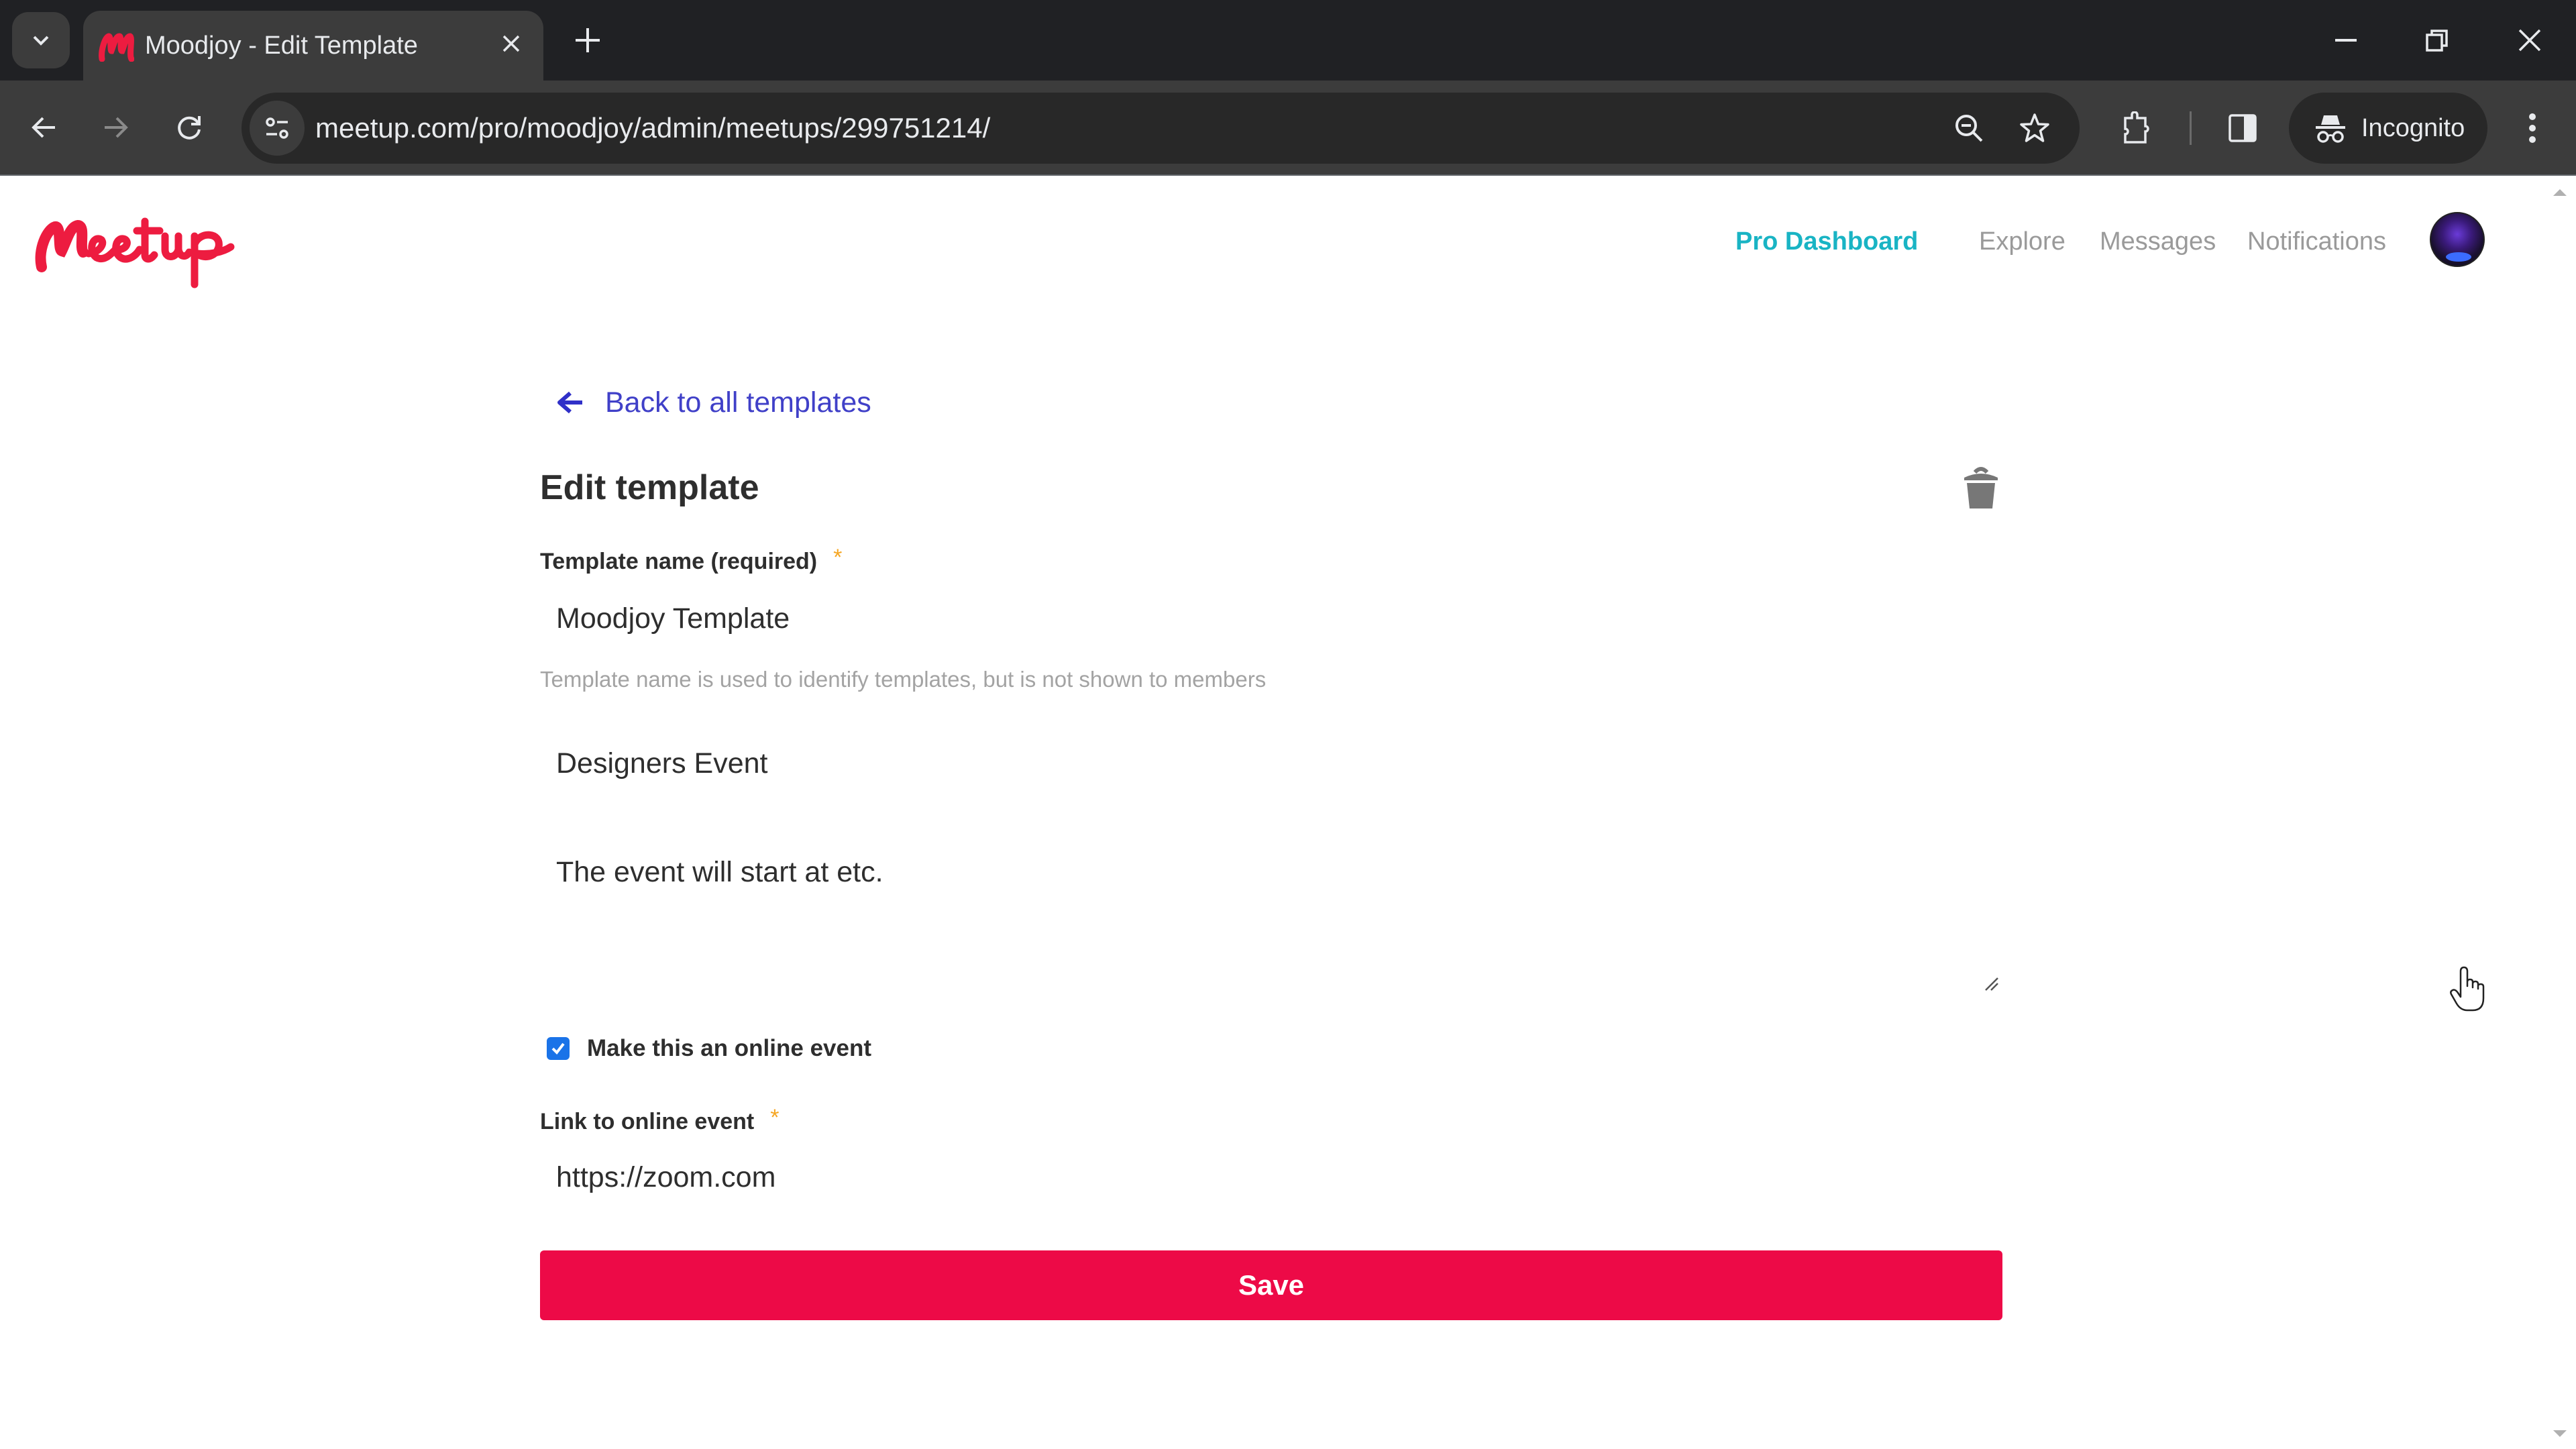 This screenshot has height=1449, width=2576. I want to click on kebab-menu-icon, so click(2532, 128).